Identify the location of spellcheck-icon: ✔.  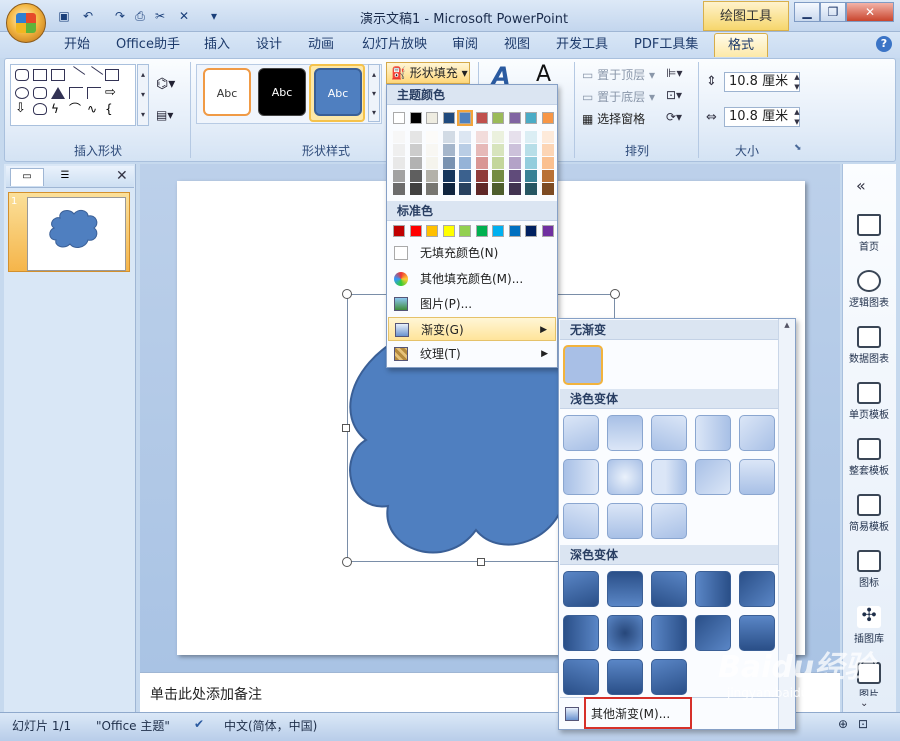
(199, 724).